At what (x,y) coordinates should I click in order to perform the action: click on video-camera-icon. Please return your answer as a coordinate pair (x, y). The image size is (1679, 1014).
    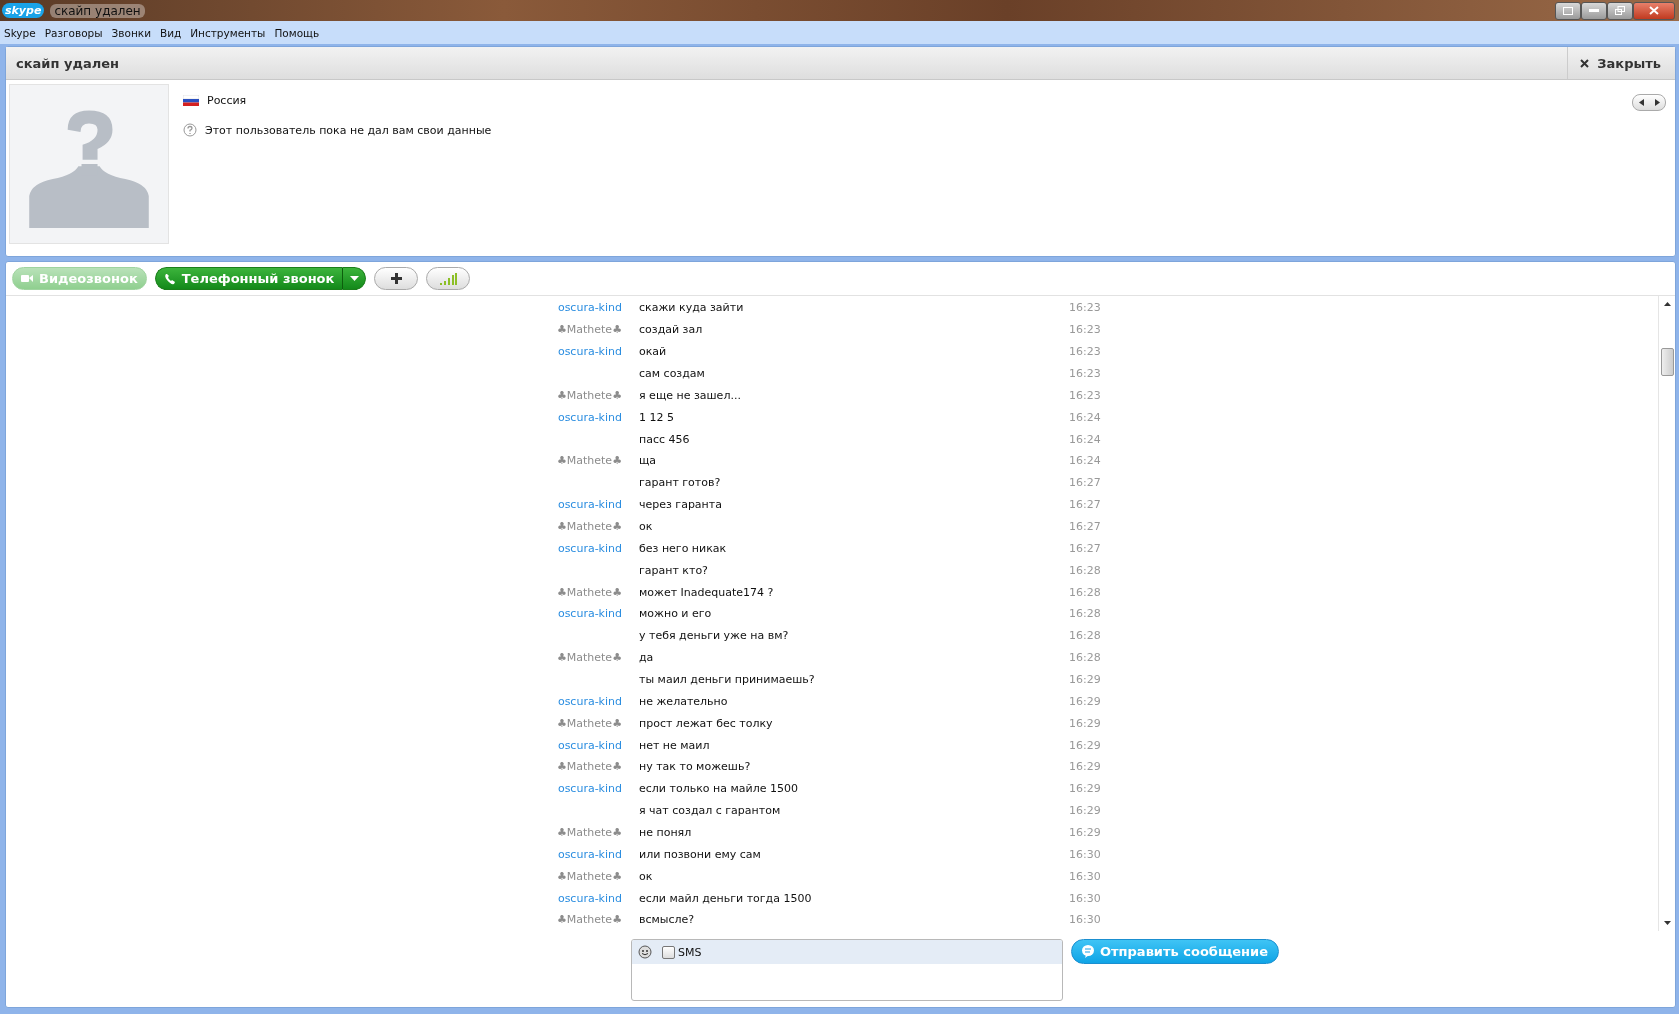
    Looking at the image, I should click on (27, 278).